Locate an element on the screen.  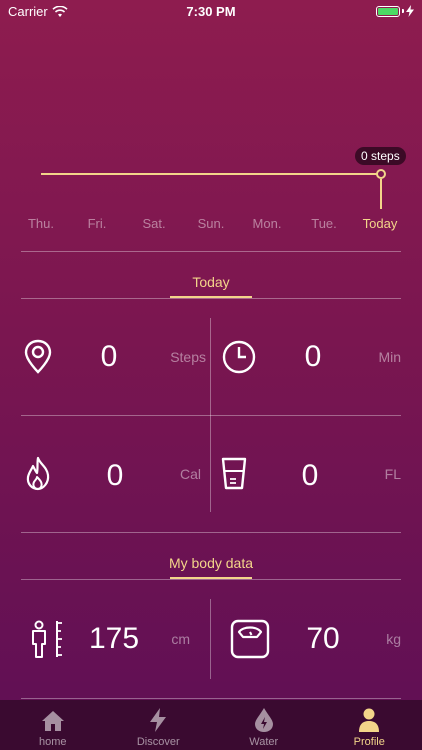
water-value: 0 is located at coordinates (310, 475).